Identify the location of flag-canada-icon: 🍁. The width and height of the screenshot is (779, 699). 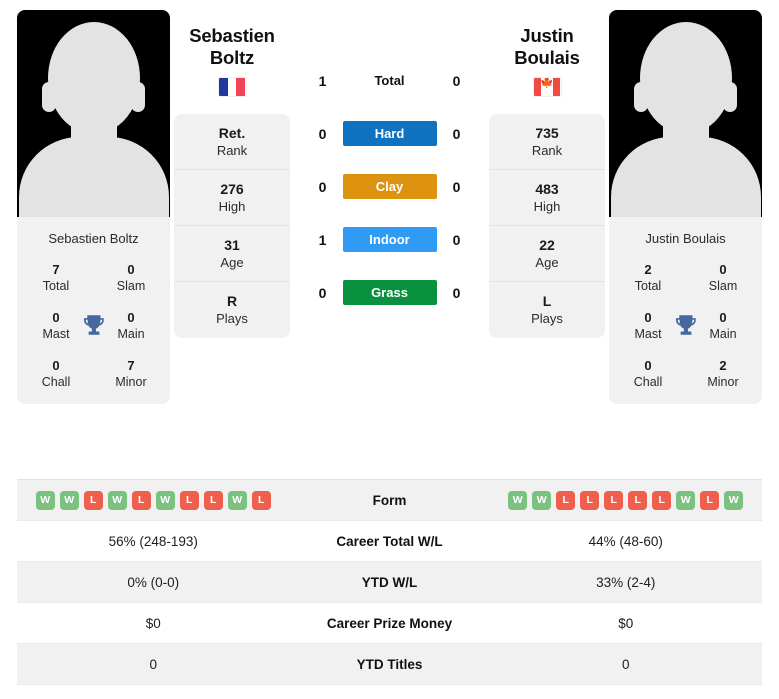
(547, 87).